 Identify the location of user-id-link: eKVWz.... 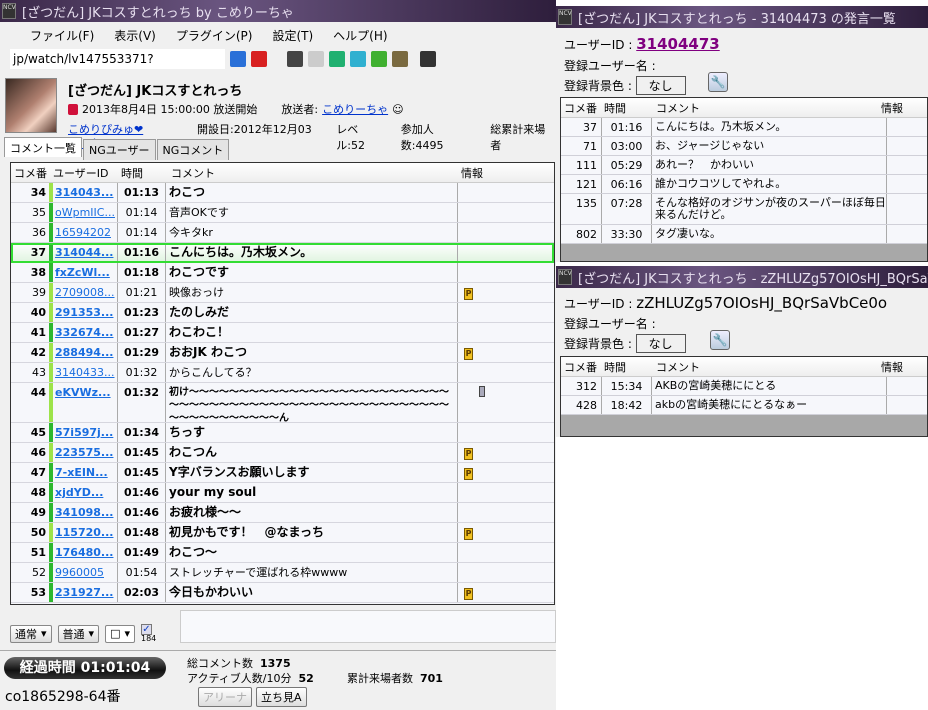
(83, 392).